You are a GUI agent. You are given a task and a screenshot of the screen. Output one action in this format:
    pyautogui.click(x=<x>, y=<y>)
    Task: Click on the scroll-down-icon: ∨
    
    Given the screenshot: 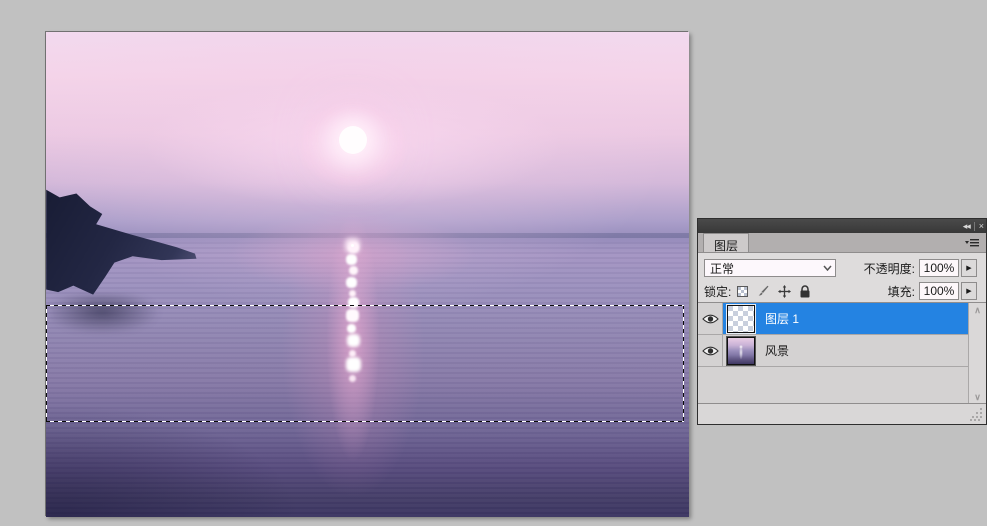 What is the action you would take?
    pyautogui.click(x=977, y=397)
    